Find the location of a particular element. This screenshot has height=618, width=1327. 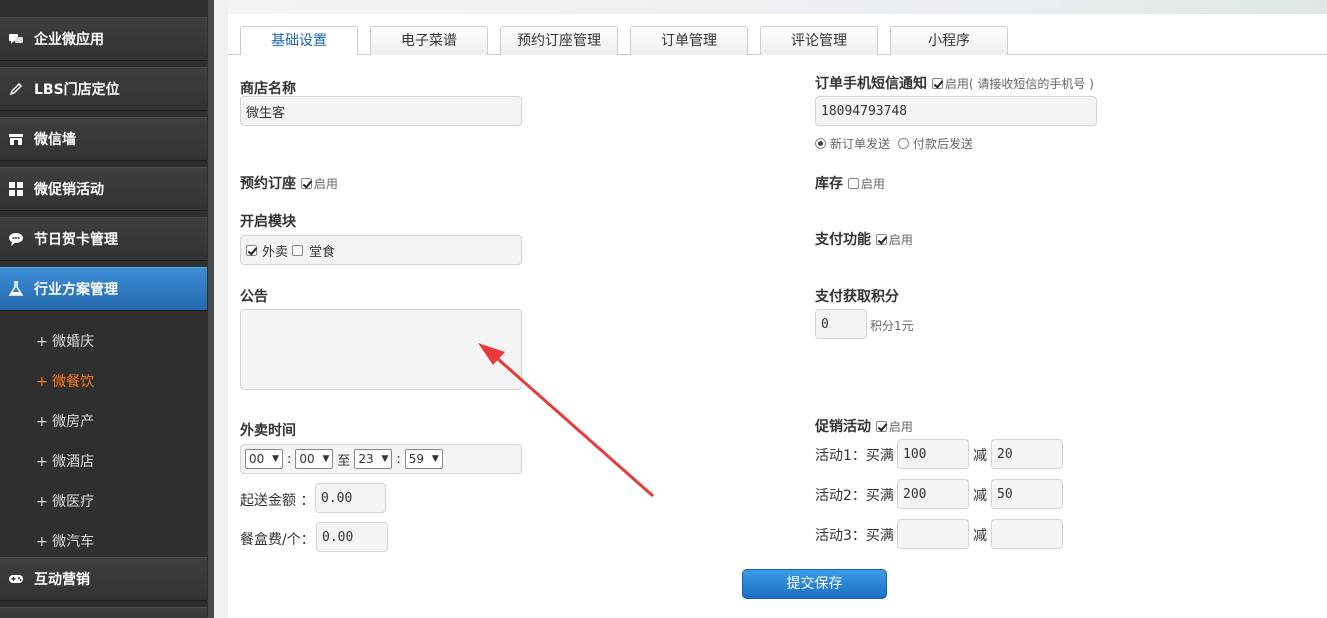

takeout-checkbox is located at coordinates (251, 250).